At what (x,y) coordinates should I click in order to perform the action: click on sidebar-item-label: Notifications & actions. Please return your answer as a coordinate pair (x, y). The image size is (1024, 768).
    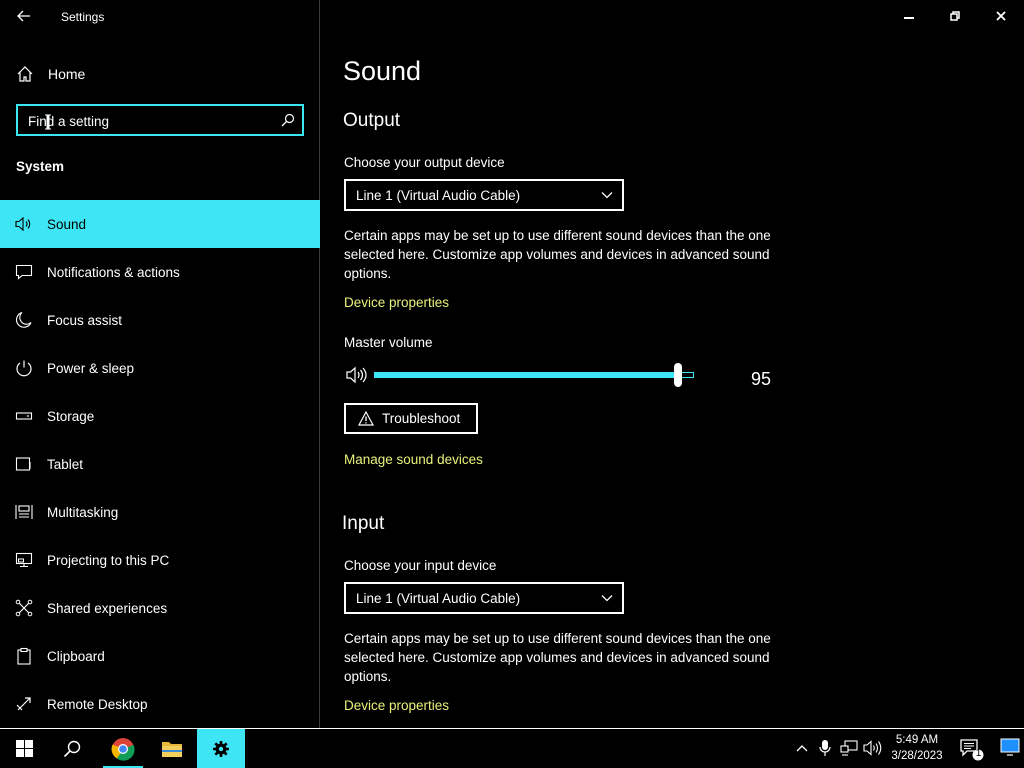
    Looking at the image, I should click on (113, 272).